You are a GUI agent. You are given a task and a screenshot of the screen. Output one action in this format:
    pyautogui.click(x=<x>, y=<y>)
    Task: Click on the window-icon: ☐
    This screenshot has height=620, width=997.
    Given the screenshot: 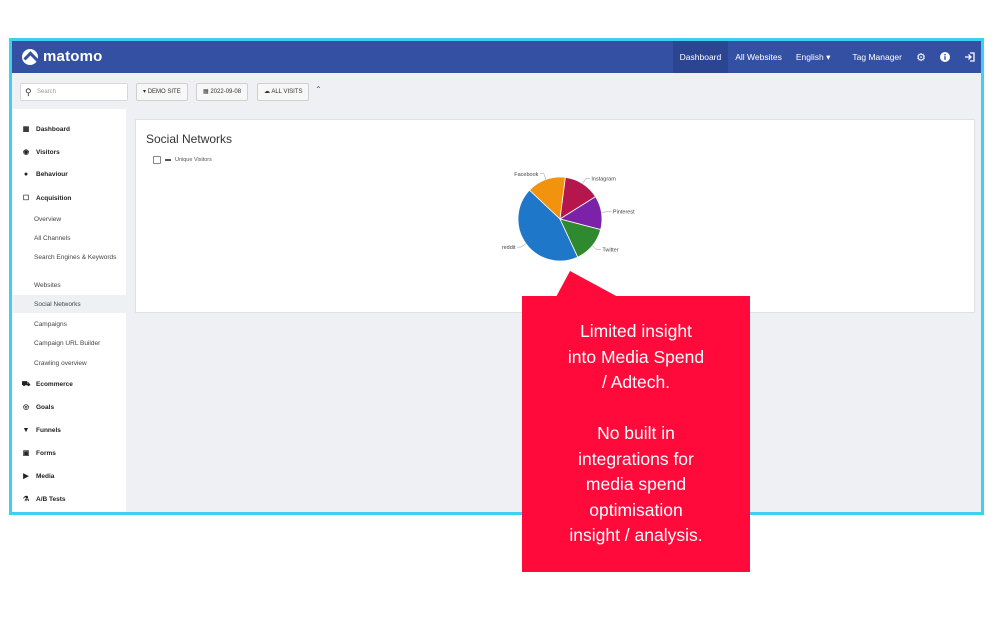 What is the action you would take?
    pyautogui.click(x=26, y=198)
    